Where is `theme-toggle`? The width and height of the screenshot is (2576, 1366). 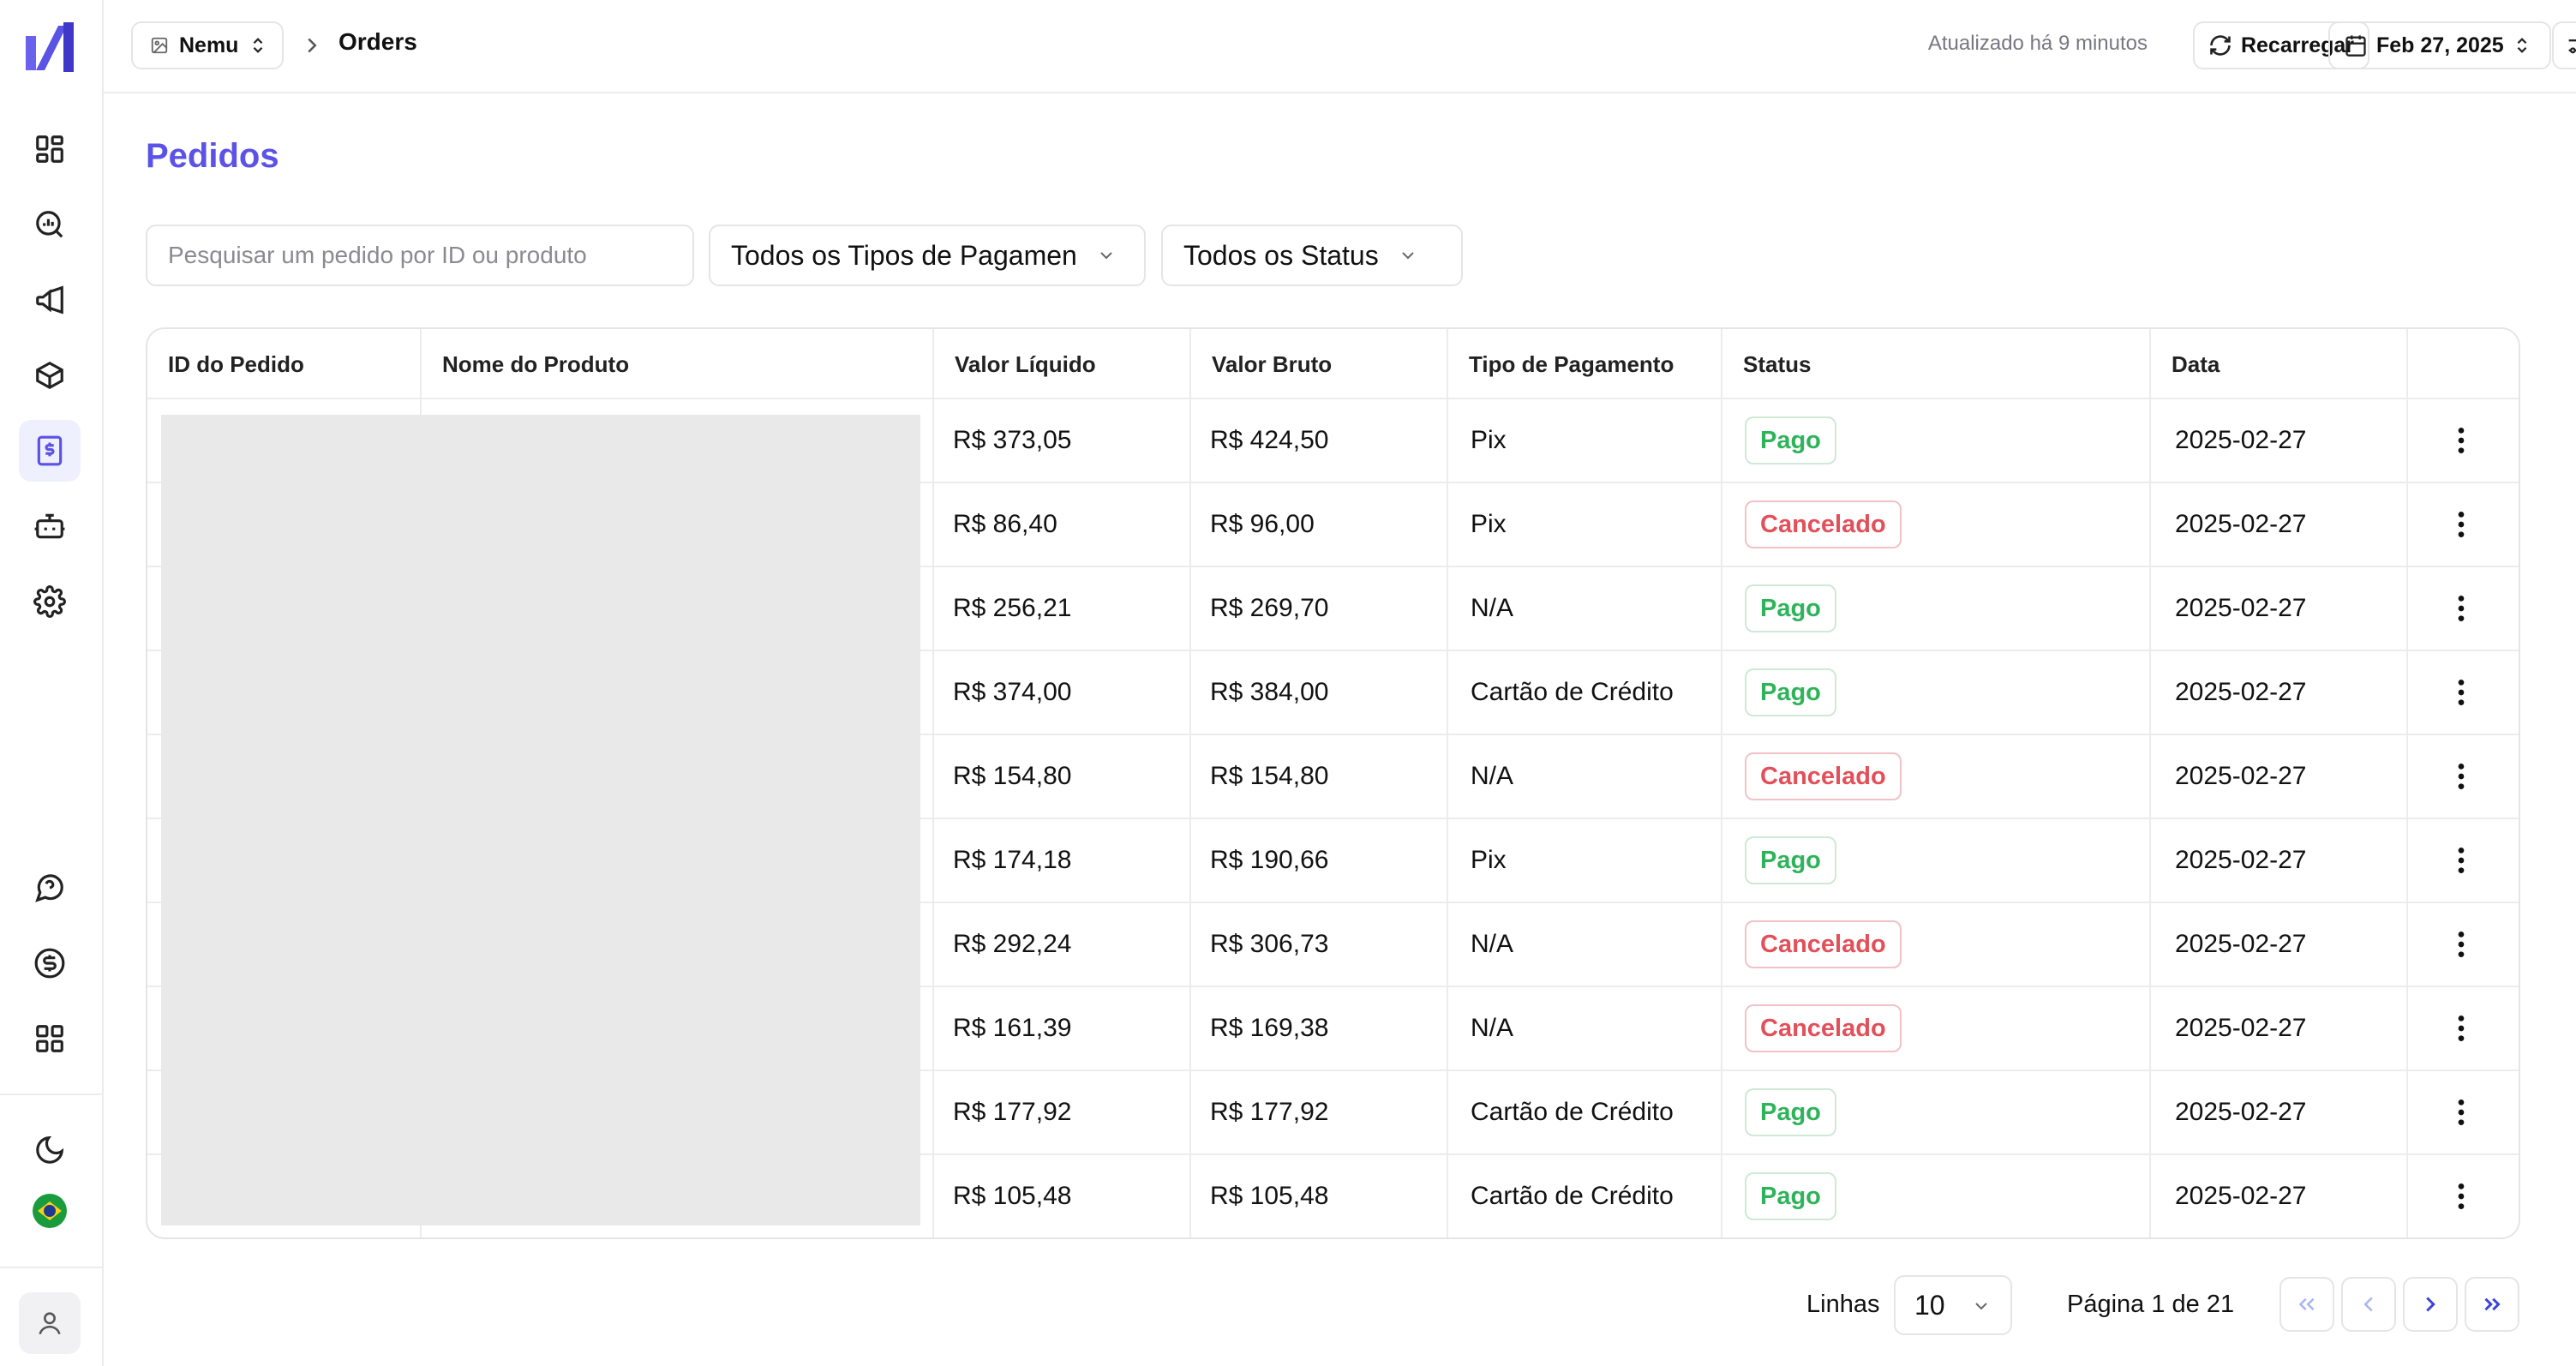
theme-toggle is located at coordinates (50, 1150).